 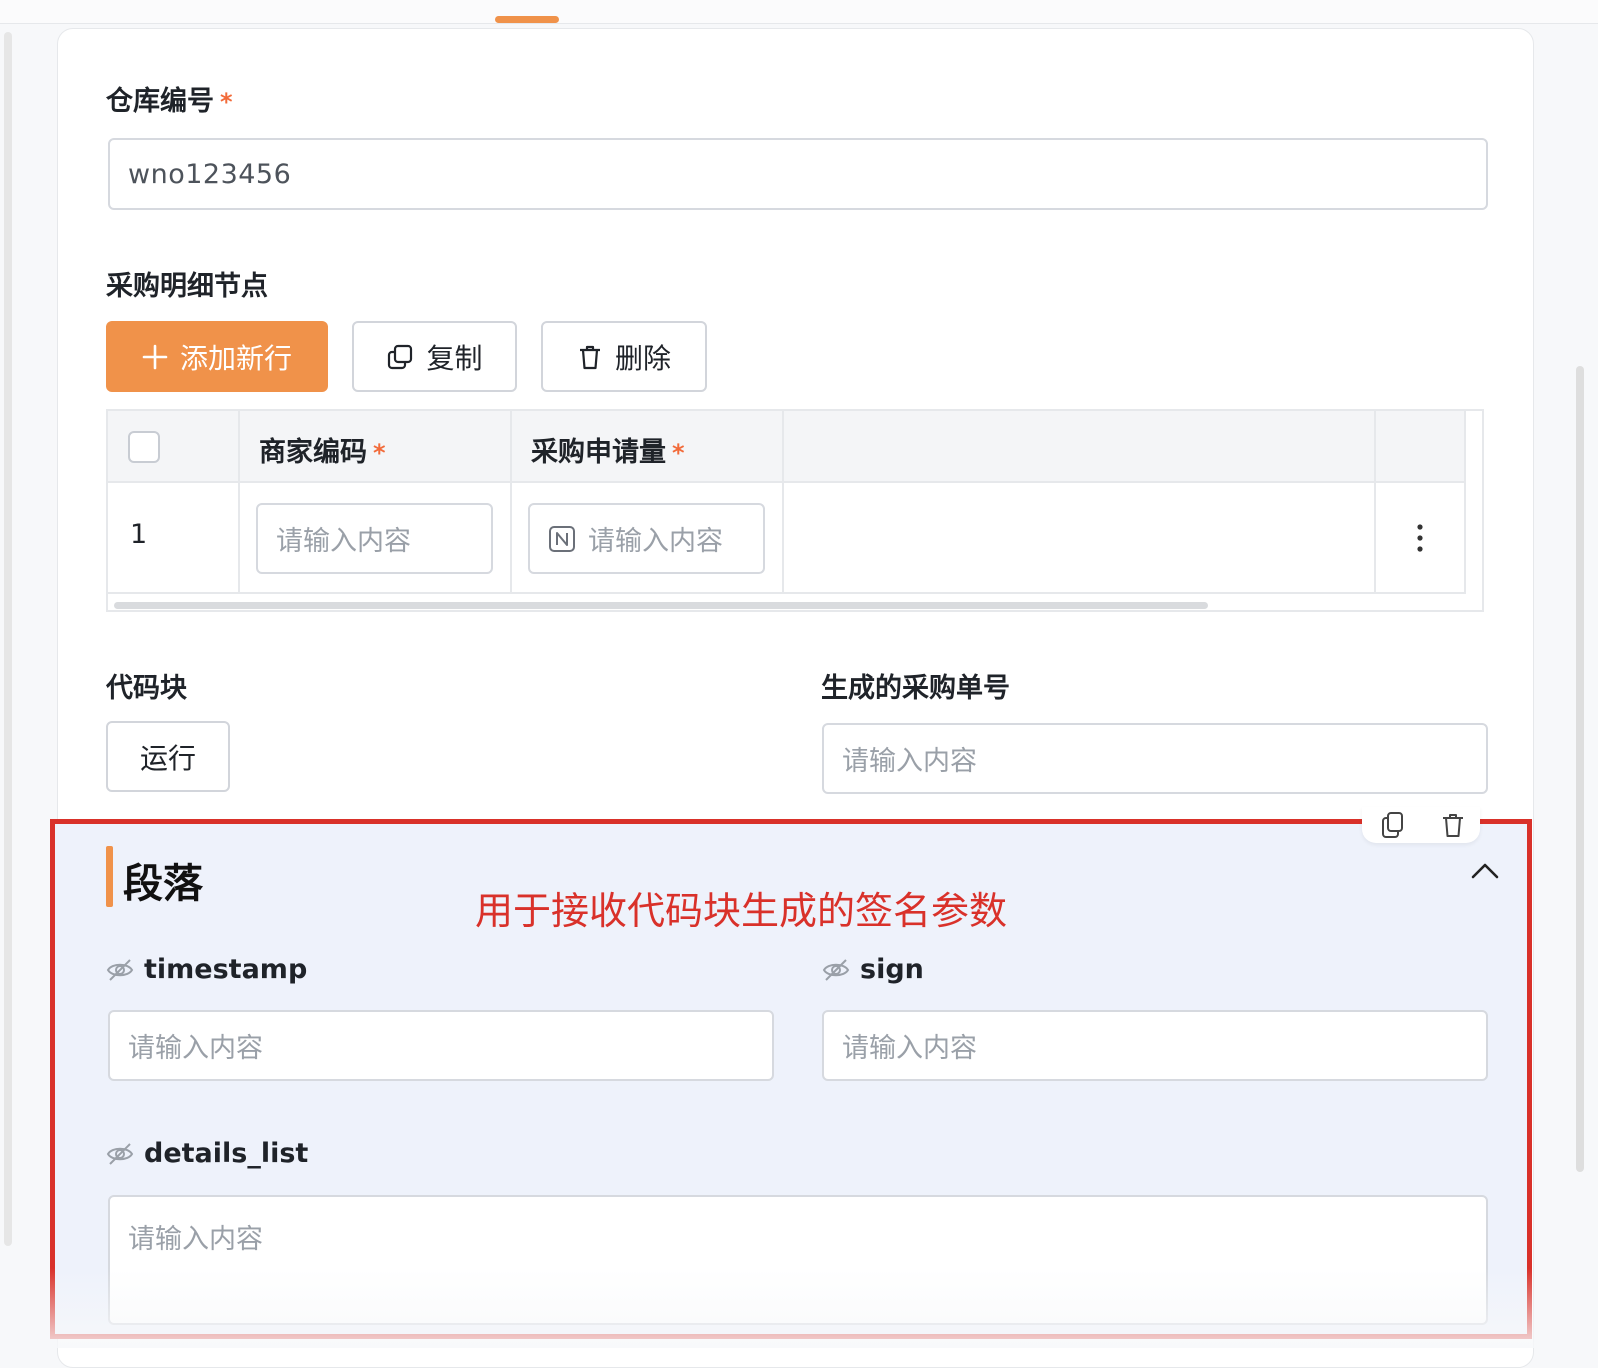 I want to click on number-n-icon, so click(x=562, y=538).